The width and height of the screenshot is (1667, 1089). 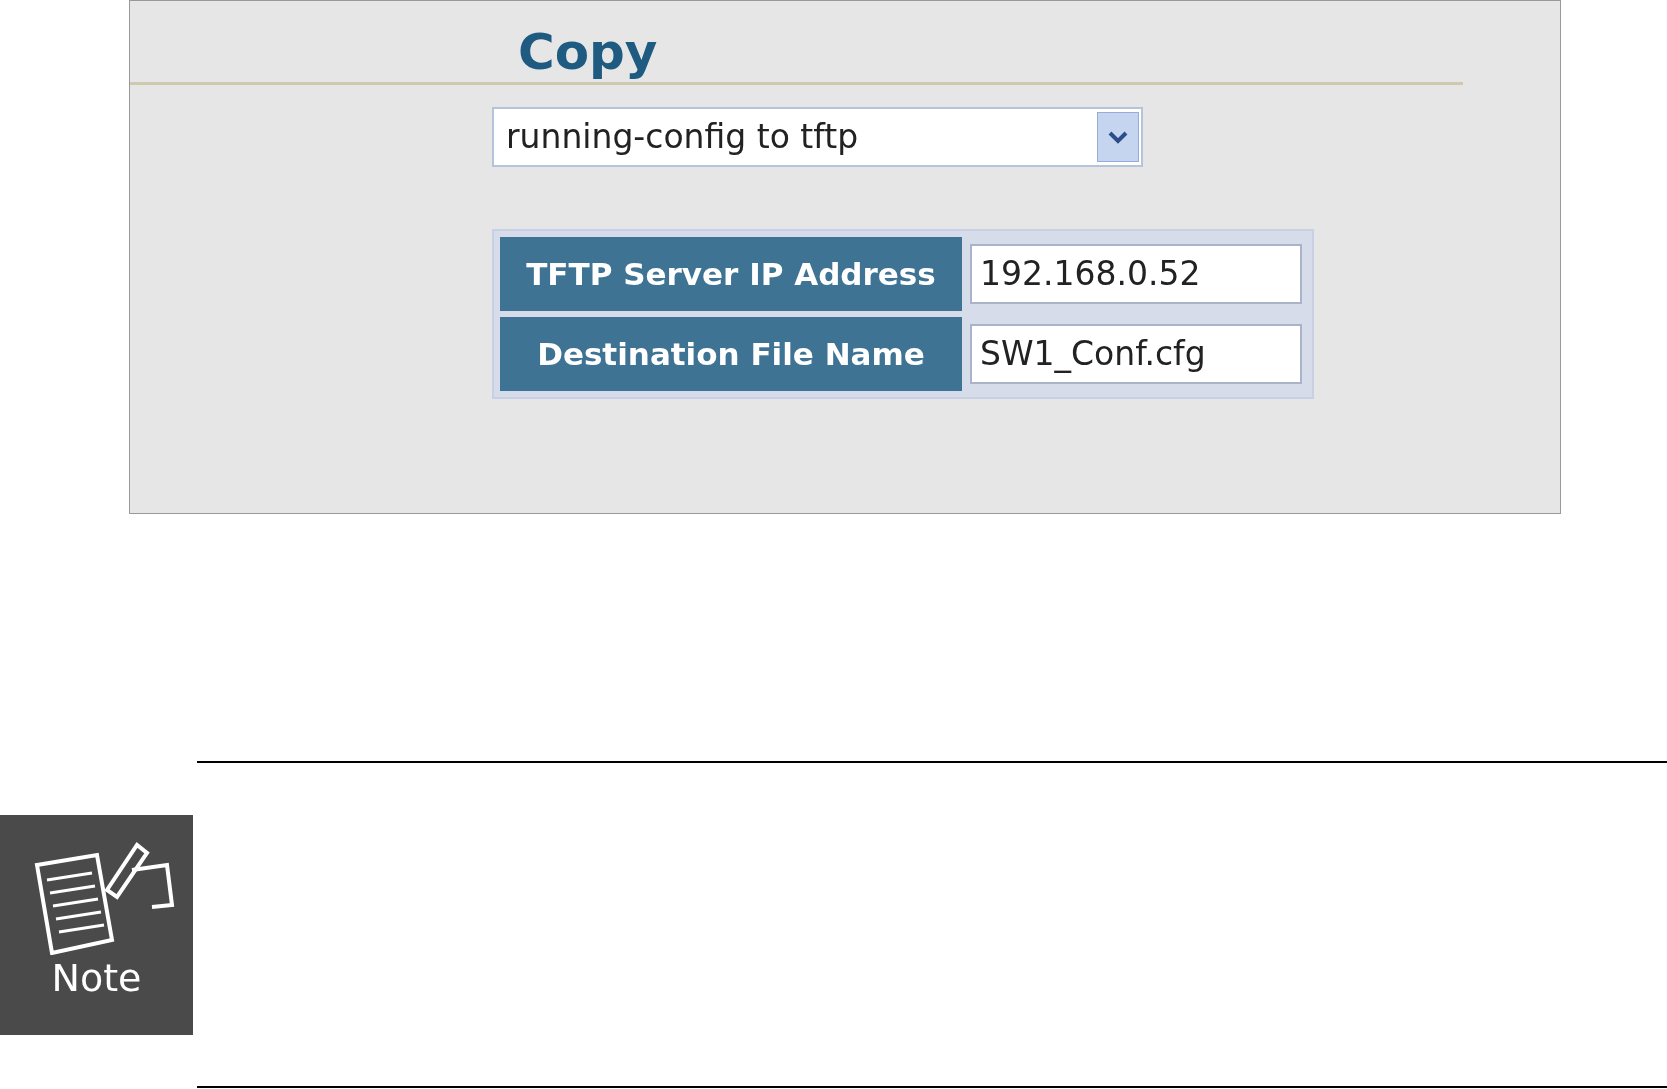 I want to click on note-label: Note, so click(x=96, y=978).